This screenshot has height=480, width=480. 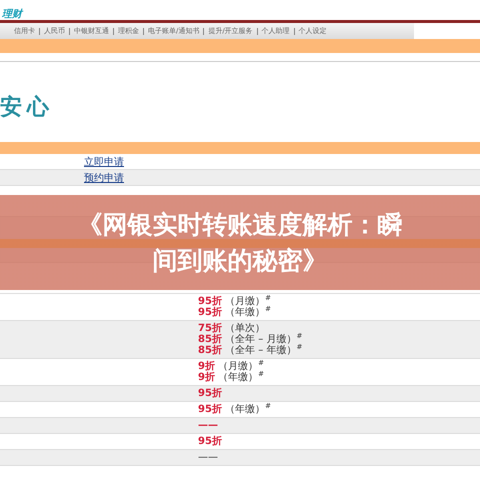 What do you see at coordinates (104, 177) in the screenshot?
I see `apply-link: 预约申请` at bounding box center [104, 177].